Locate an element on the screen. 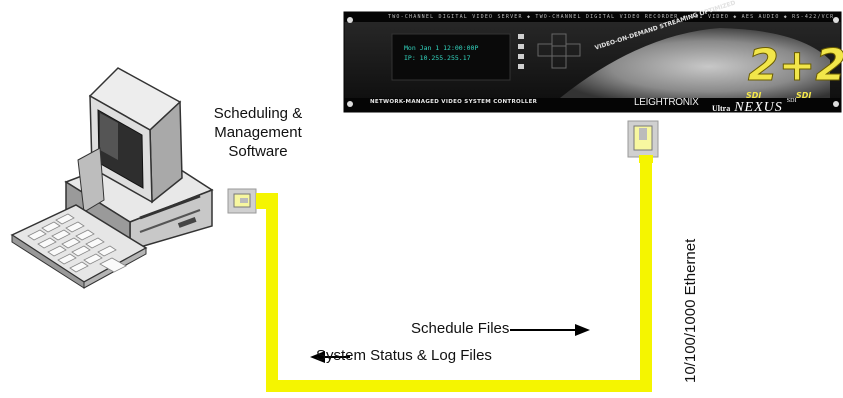 This screenshot has width=843, height=398. software-label-line-3: Software is located at coordinates (258, 151).